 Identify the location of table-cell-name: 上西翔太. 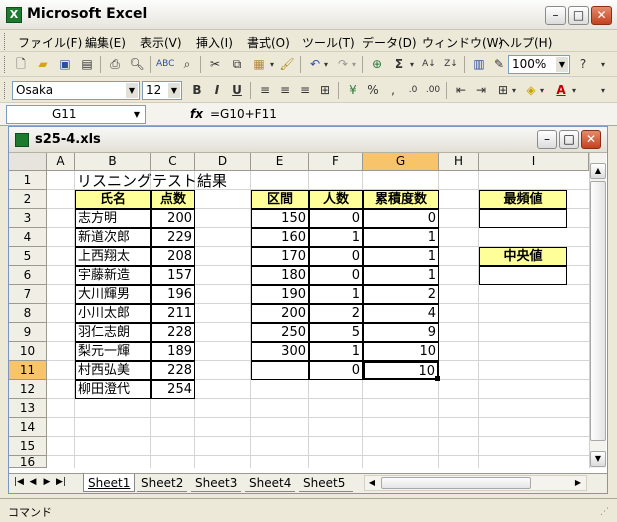
(113, 256).